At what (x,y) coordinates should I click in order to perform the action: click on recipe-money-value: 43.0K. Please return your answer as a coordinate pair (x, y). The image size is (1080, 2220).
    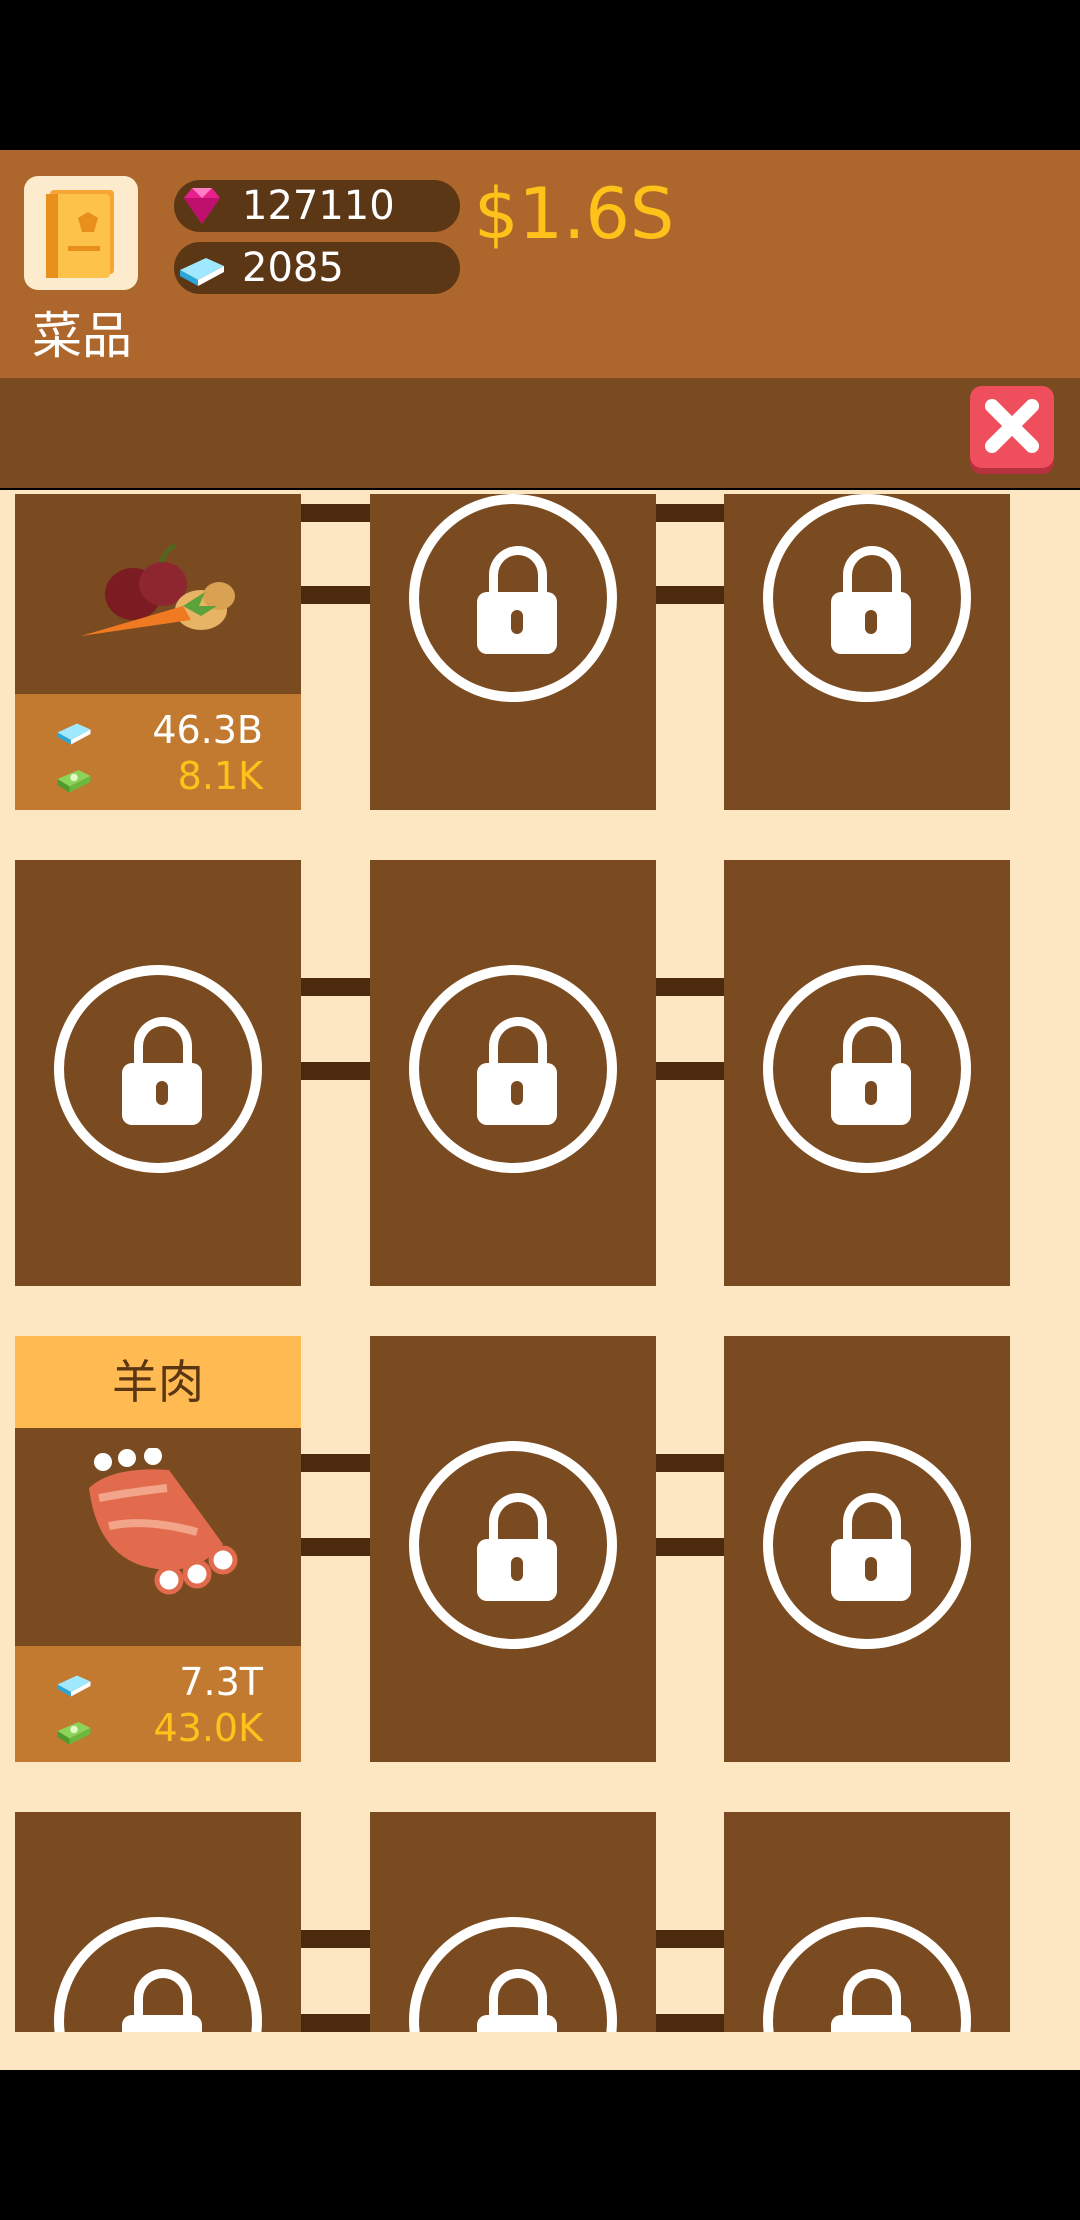
    Looking at the image, I should click on (208, 1728).